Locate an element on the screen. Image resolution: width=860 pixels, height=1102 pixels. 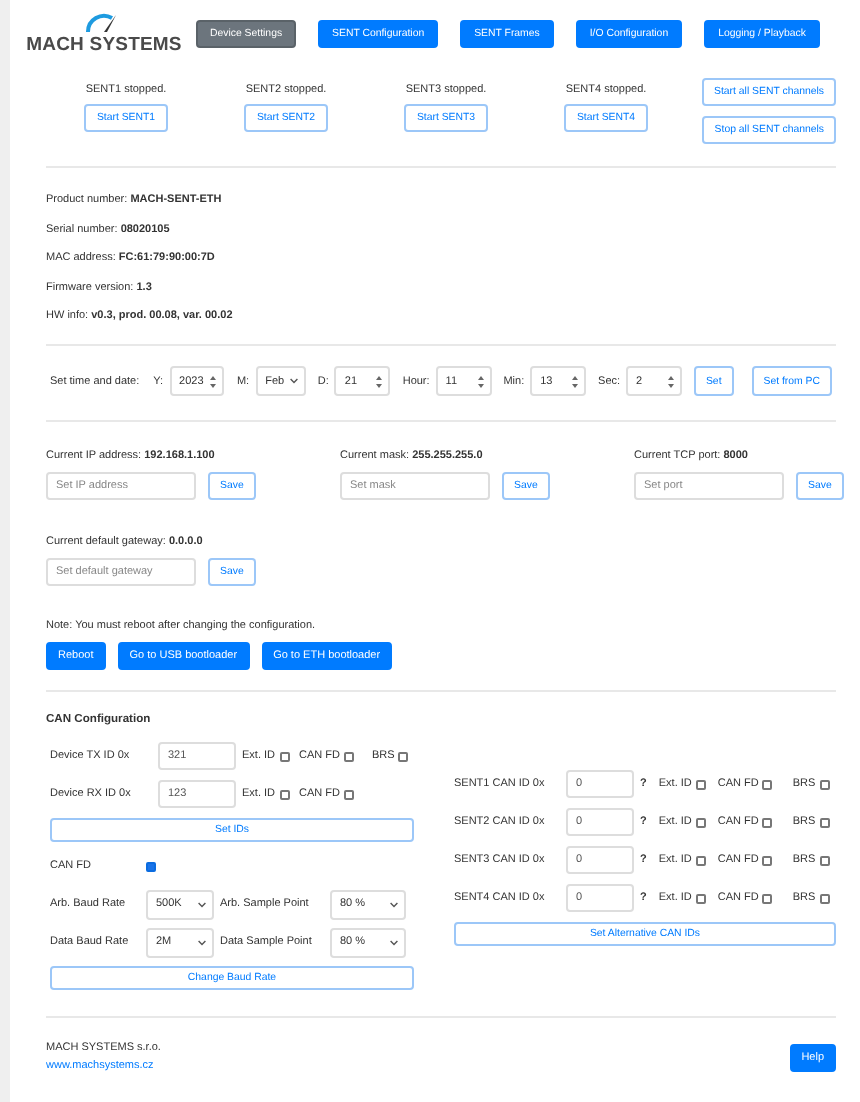
logo-text: MACH SYSTEMS is located at coordinates (104, 45).